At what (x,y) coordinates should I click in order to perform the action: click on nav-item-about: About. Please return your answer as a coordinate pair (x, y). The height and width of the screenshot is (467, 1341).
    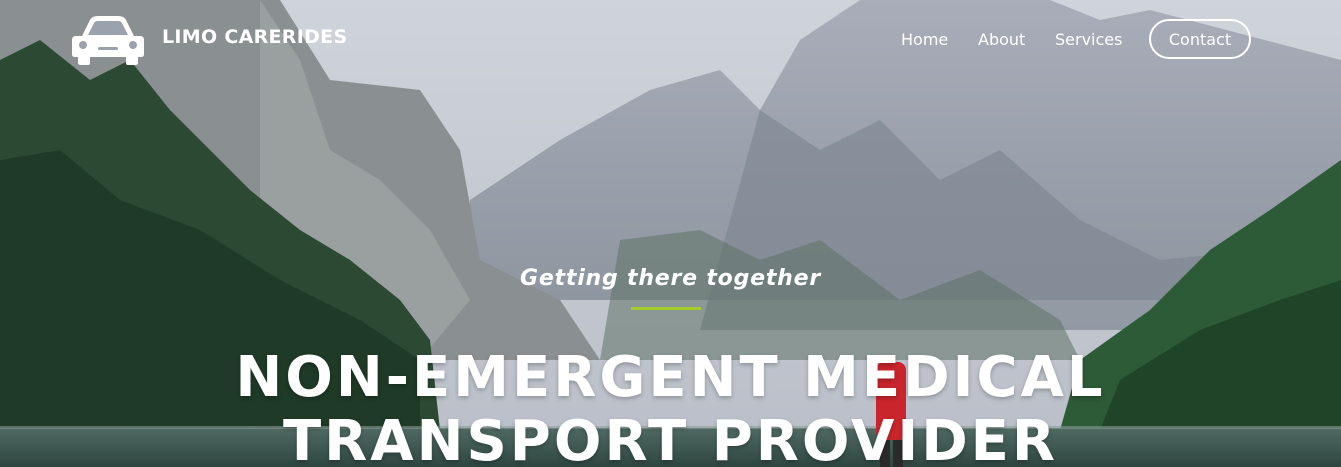
    Looking at the image, I should click on (1001, 39).